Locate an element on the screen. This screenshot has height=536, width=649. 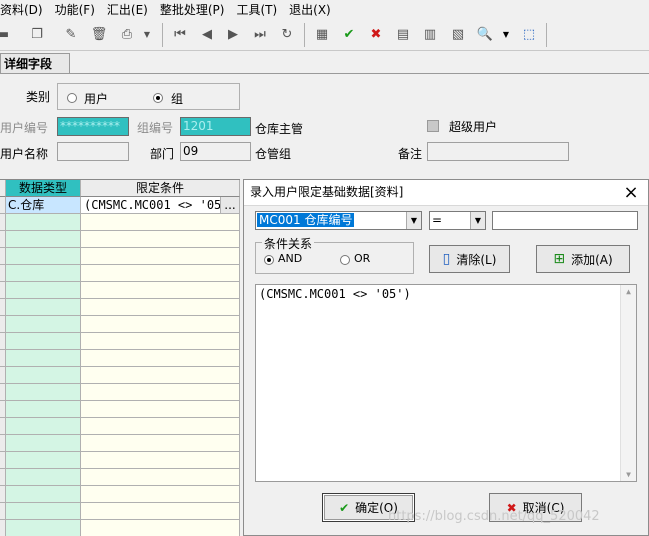
scroll-down-icon: ▼ is located at coordinates (628, 474).